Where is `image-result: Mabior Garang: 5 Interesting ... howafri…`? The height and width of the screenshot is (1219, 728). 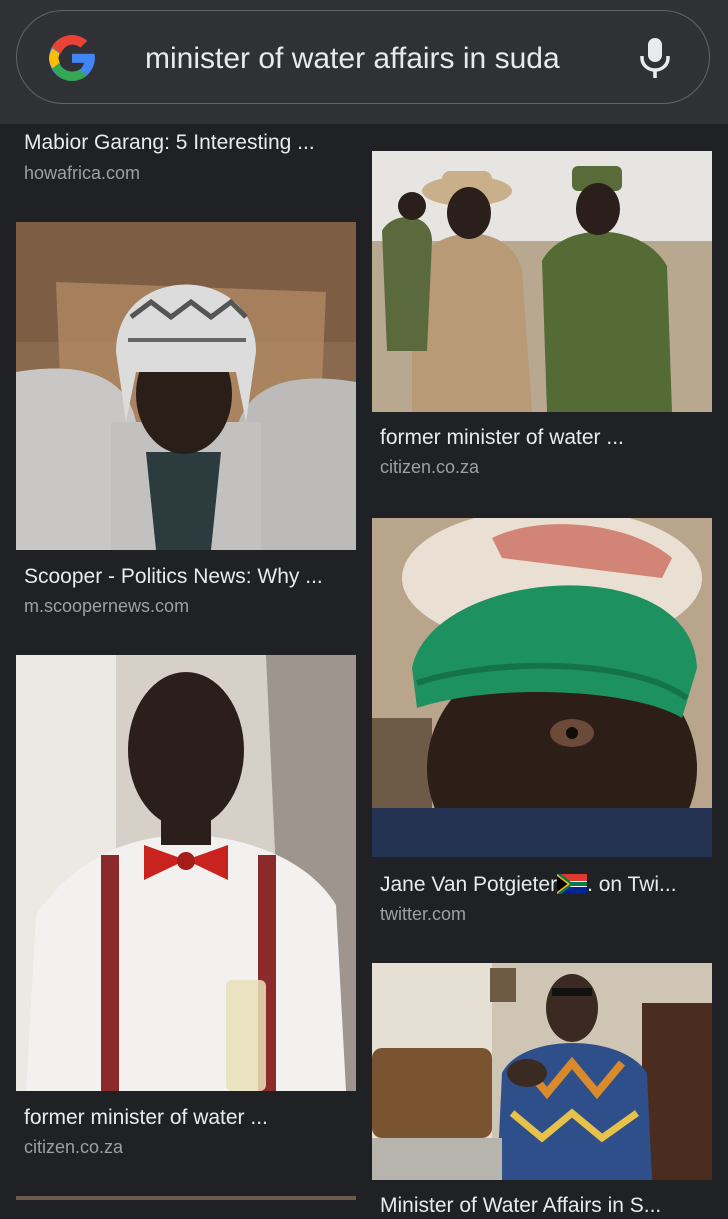
image-result: Mabior Garang: 5 Interesting ... howafri… is located at coordinates (186, 159).